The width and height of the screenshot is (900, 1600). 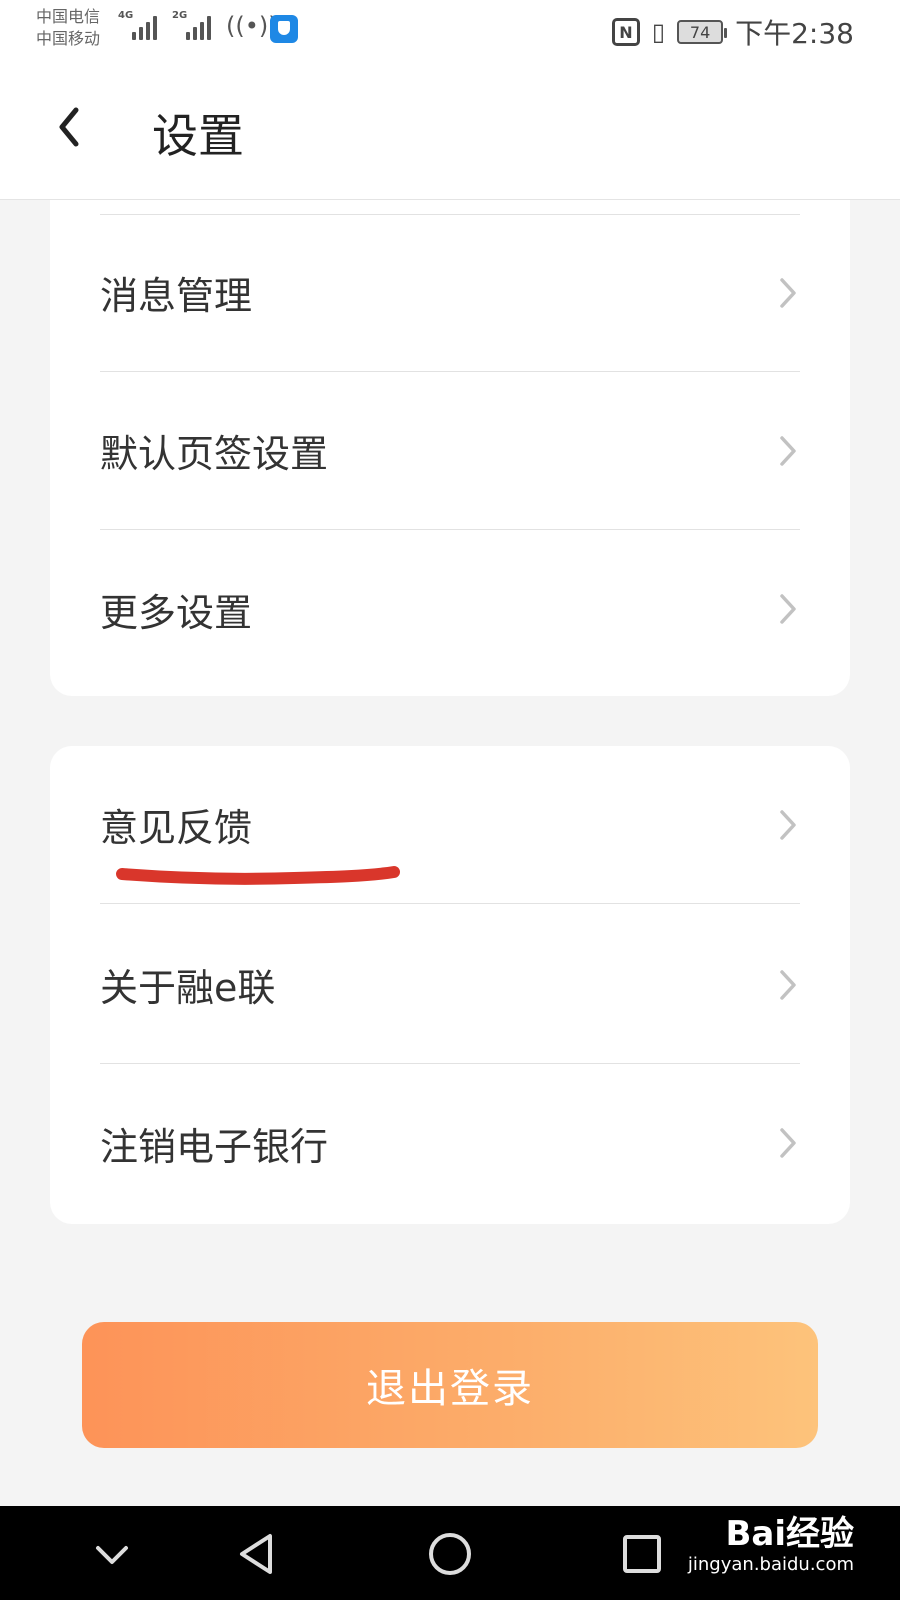 I want to click on status-bar: 中国电信 中国移动 4G 2G ((•))2 N ▯ 74 下午2:38, so click(x=450, y=31).